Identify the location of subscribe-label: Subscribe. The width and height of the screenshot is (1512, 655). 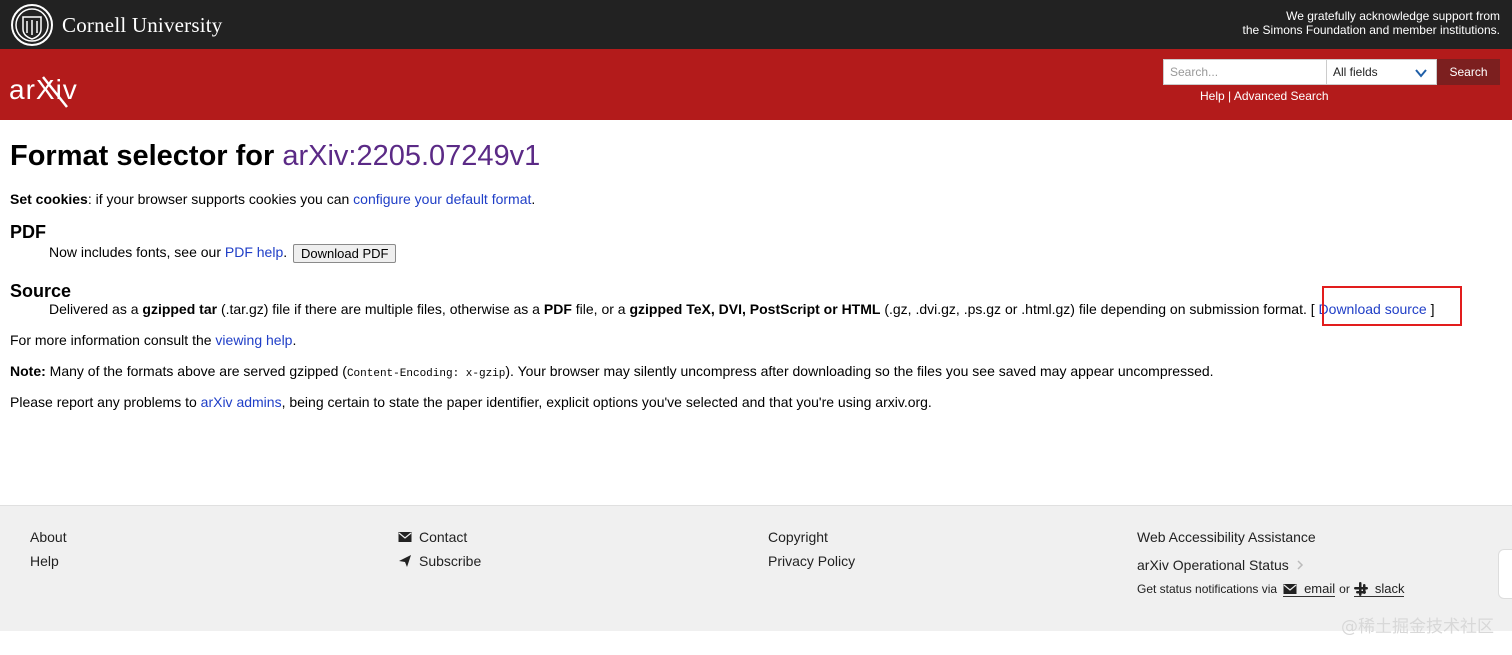
(450, 561).